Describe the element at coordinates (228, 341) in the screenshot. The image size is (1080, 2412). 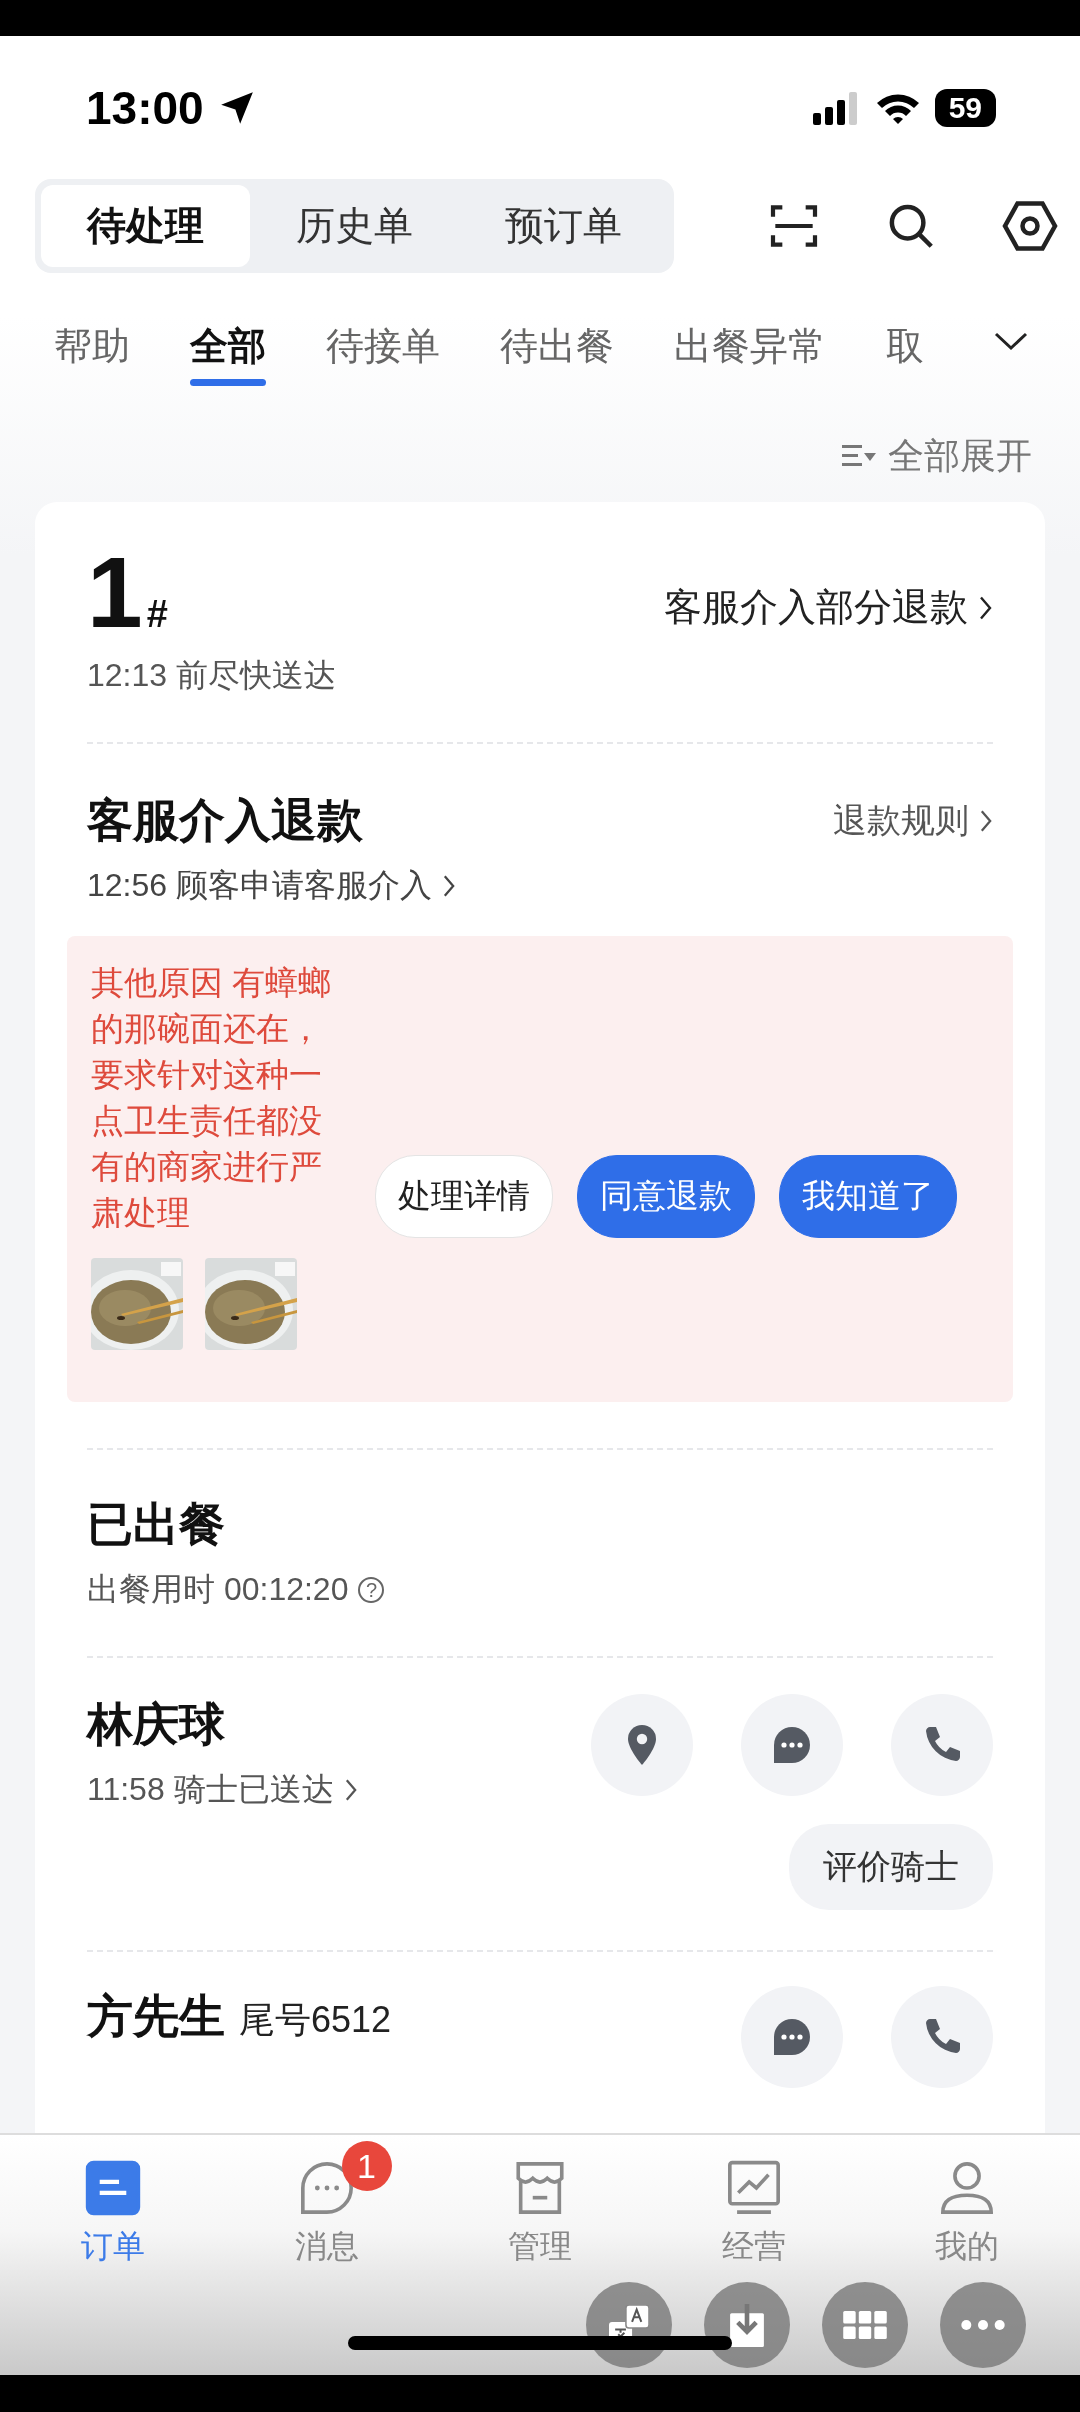
I see `filter-tab: 全部` at that location.